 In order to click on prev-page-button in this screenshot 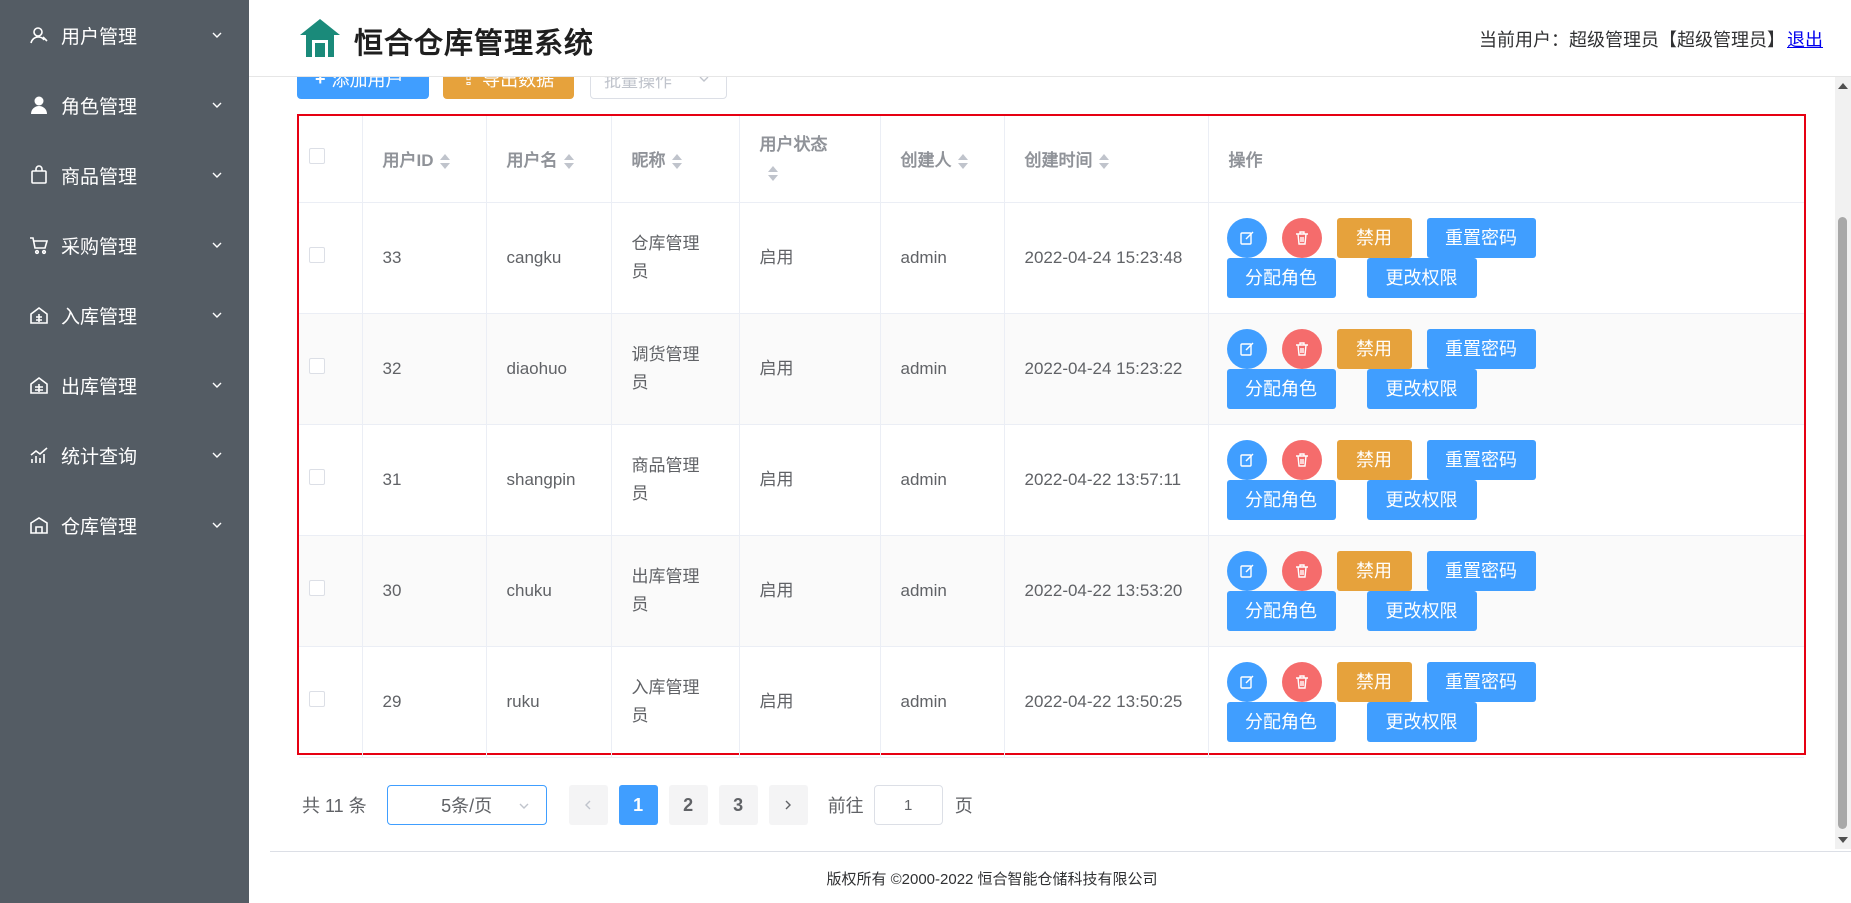, I will do `click(588, 805)`.